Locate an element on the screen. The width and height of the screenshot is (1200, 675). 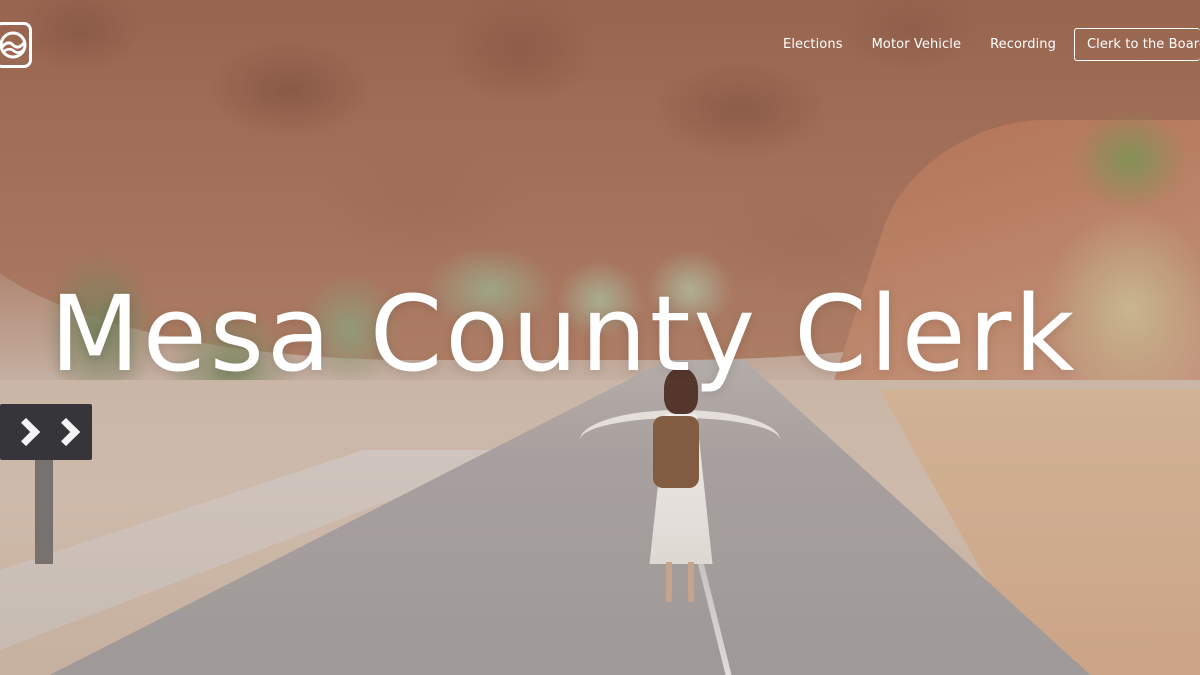
nav-elections: Elections is located at coordinates (813, 44).